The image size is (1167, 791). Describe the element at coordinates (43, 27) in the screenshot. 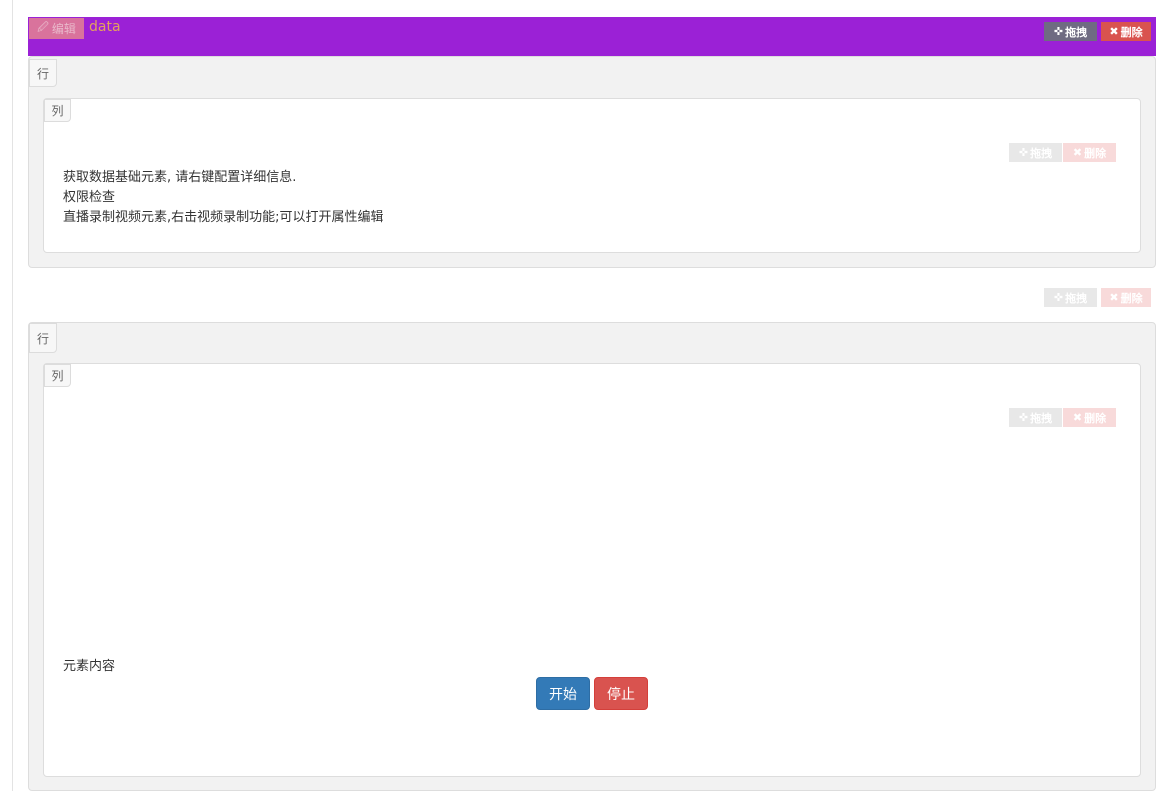

I see `edit-icon: 🖉` at that location.